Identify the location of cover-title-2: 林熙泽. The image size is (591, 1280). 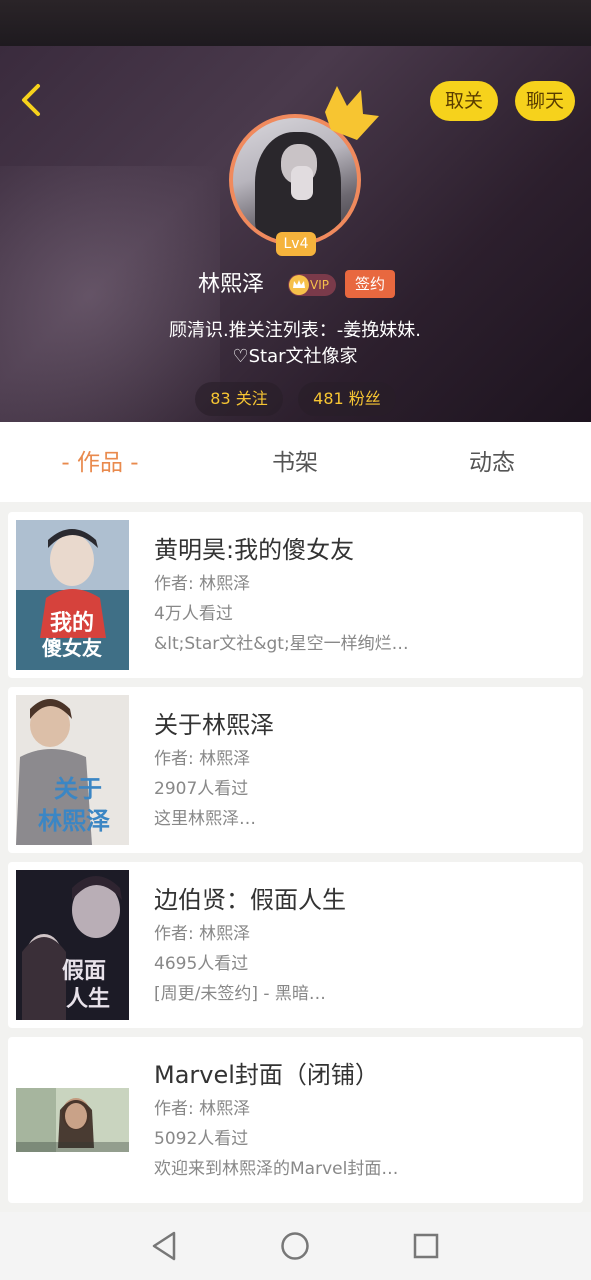
(74, 820).